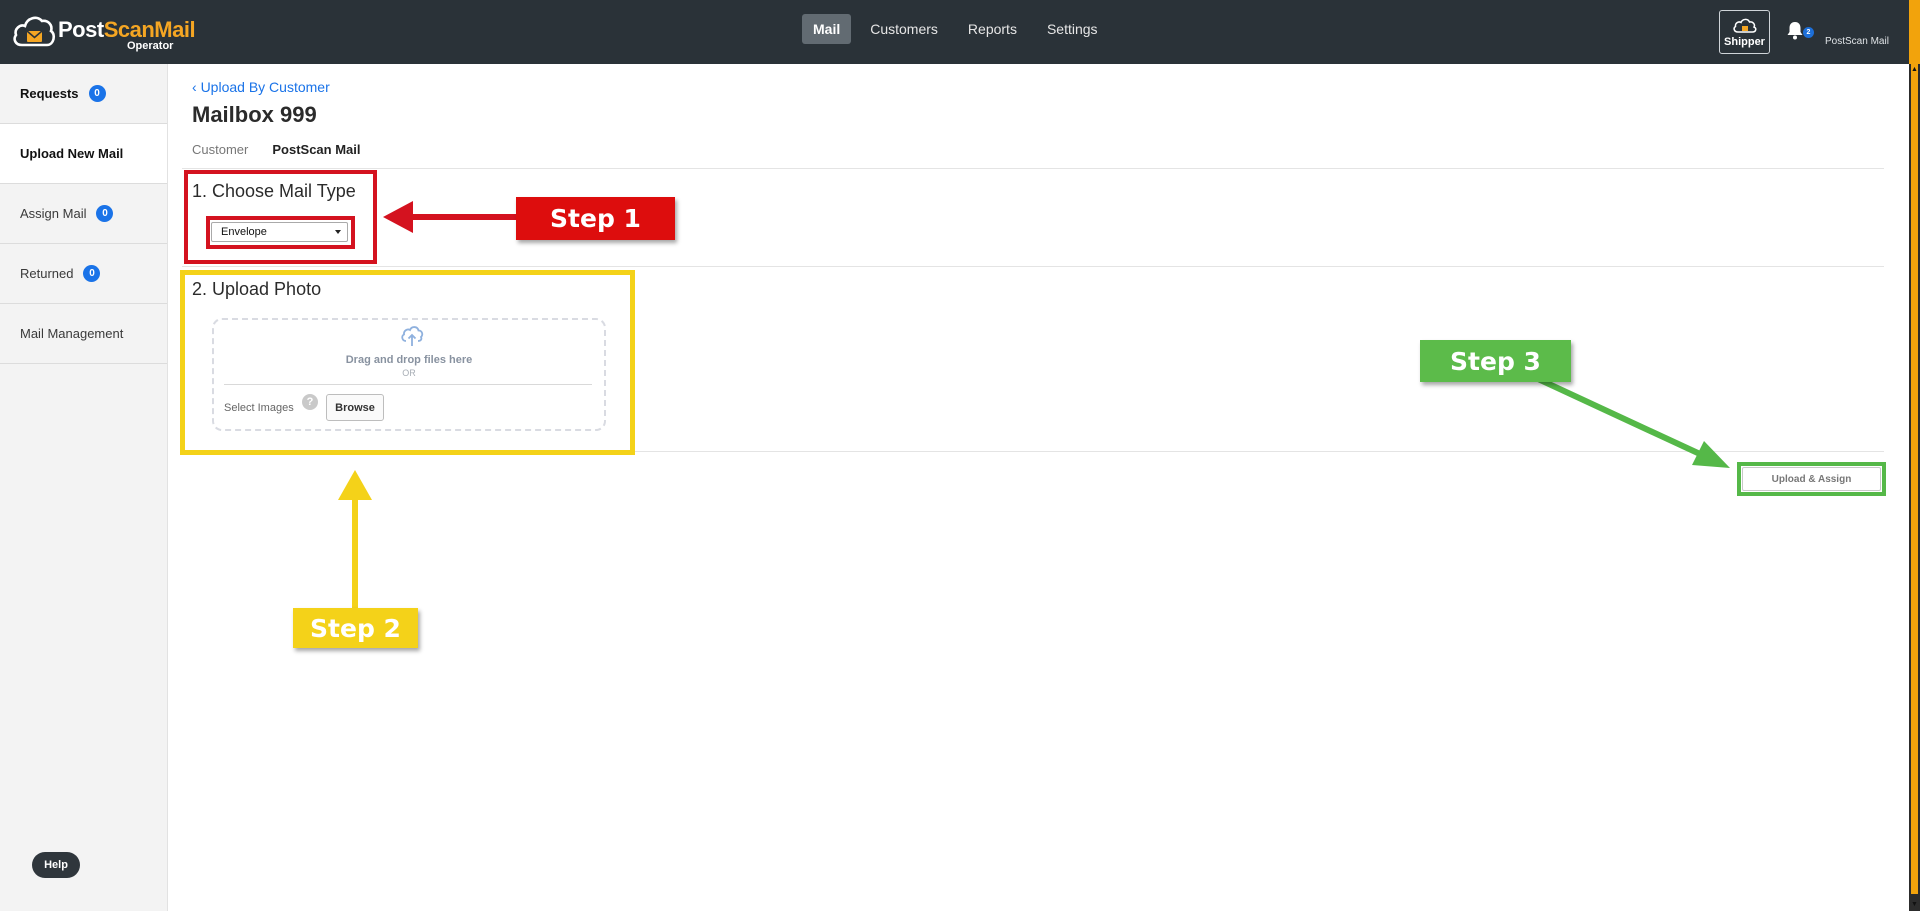 This screenshot has width=1920, height=911. Describe the element at coordinates (450, 217) in the screenshot. I see `step1-arrow-icon` at that location.